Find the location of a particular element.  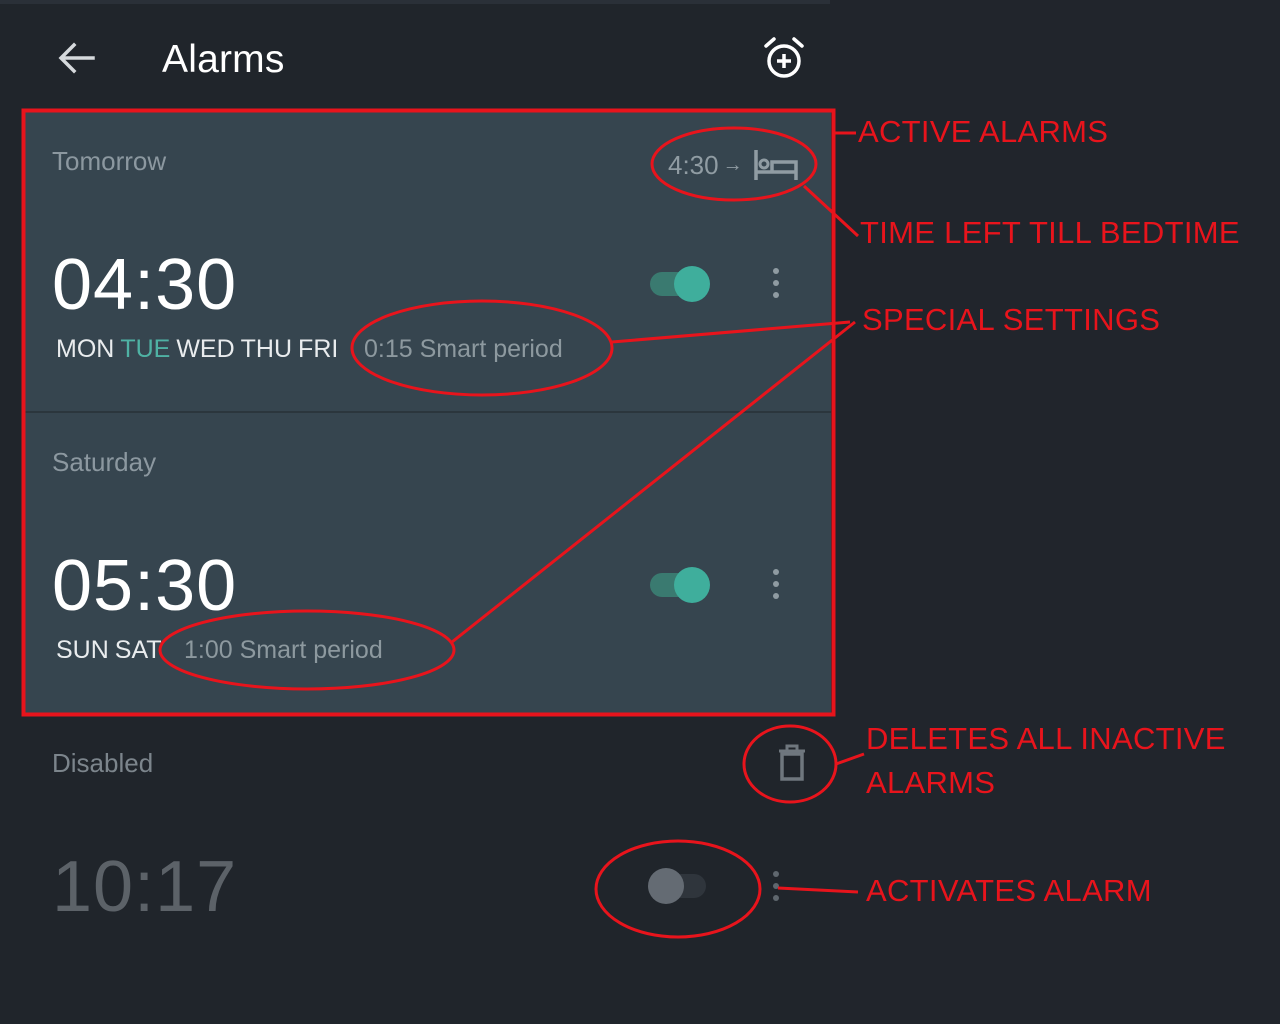

page-title: Alarms is located at coordinates (223, 59).